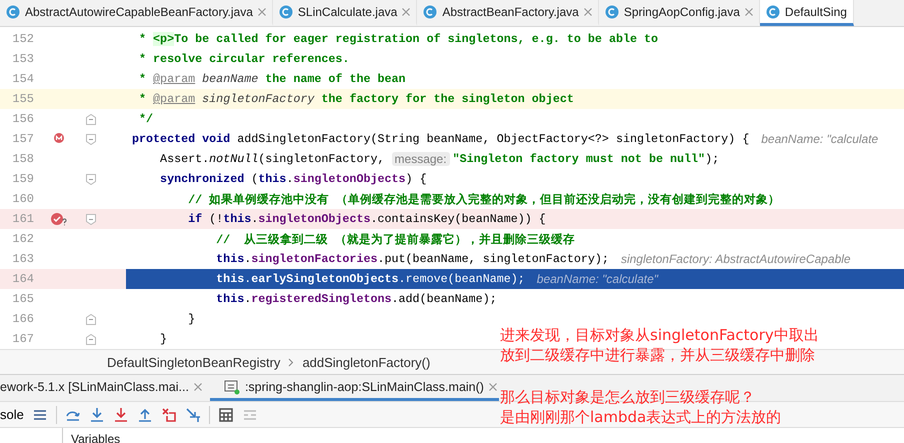 The height and width of the screenshot is (443, 904). What do you see at coordinates (416, 179) in the screenshot?
I see `code-text: ) {` at bounding box center [416, 179].